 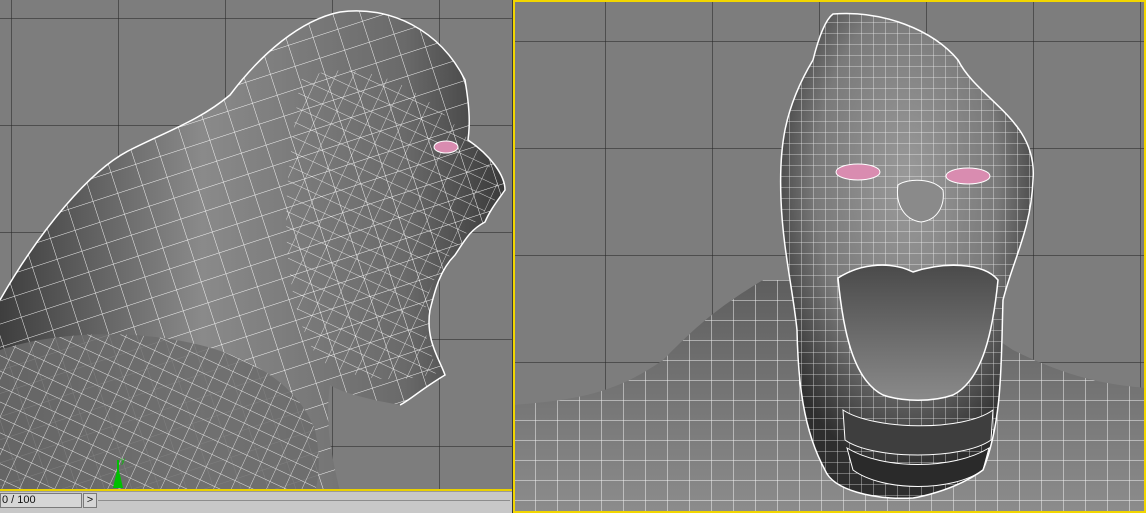 What do you see at coordinates (123, 460) in the screenshot?
I see `svg-text: y` at bounding box center [123, 460].